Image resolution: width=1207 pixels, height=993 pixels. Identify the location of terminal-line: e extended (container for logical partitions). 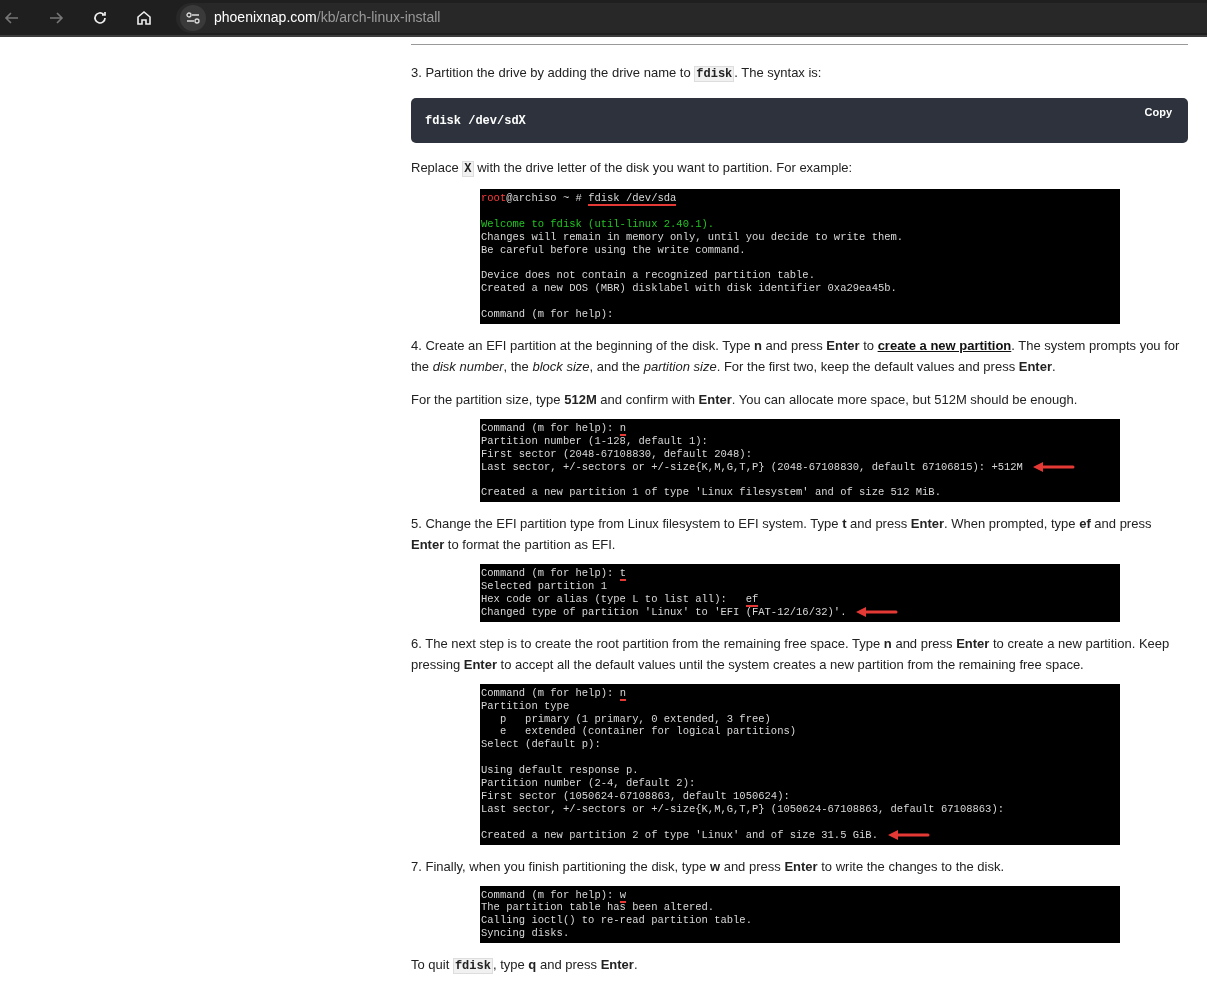
(647, 732).